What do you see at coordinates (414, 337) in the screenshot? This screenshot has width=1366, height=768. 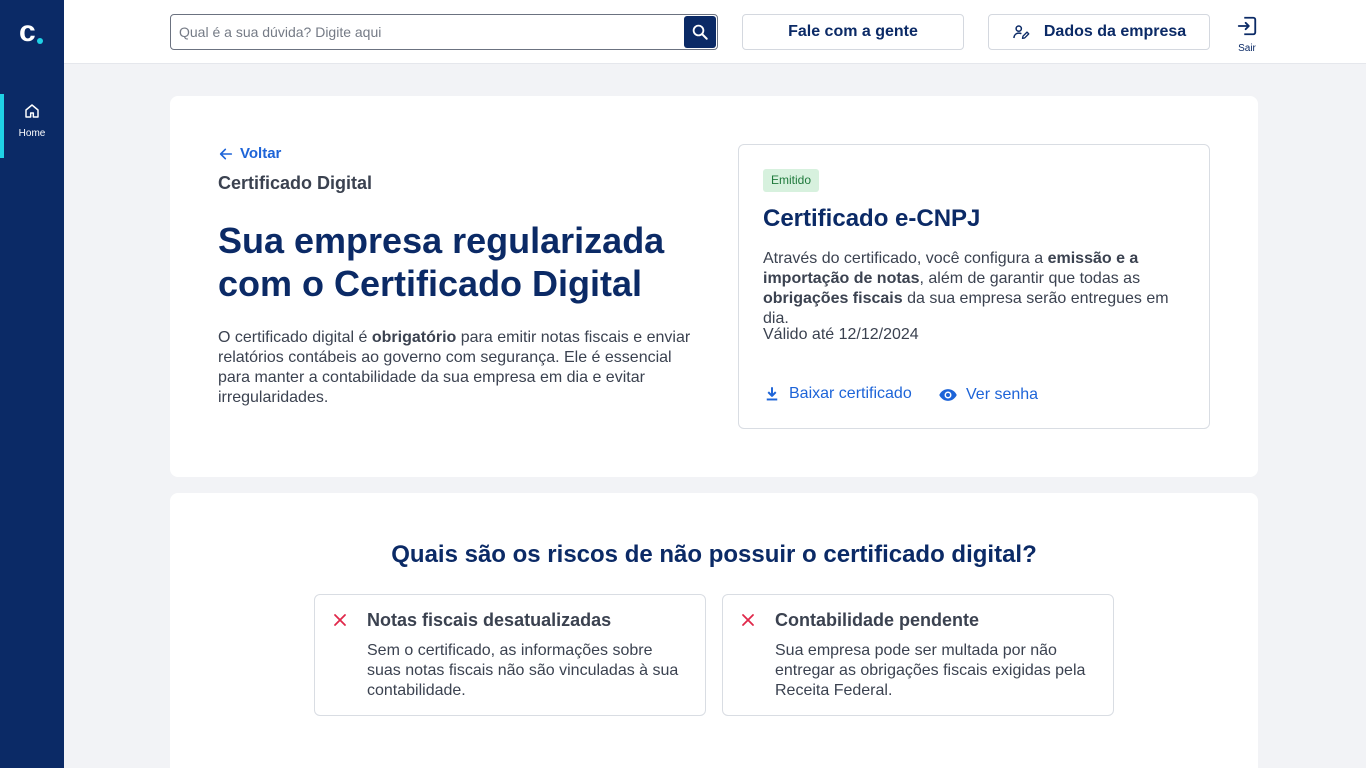 I see `intro-bold: obrigatório` at bounding box center [414, 337].